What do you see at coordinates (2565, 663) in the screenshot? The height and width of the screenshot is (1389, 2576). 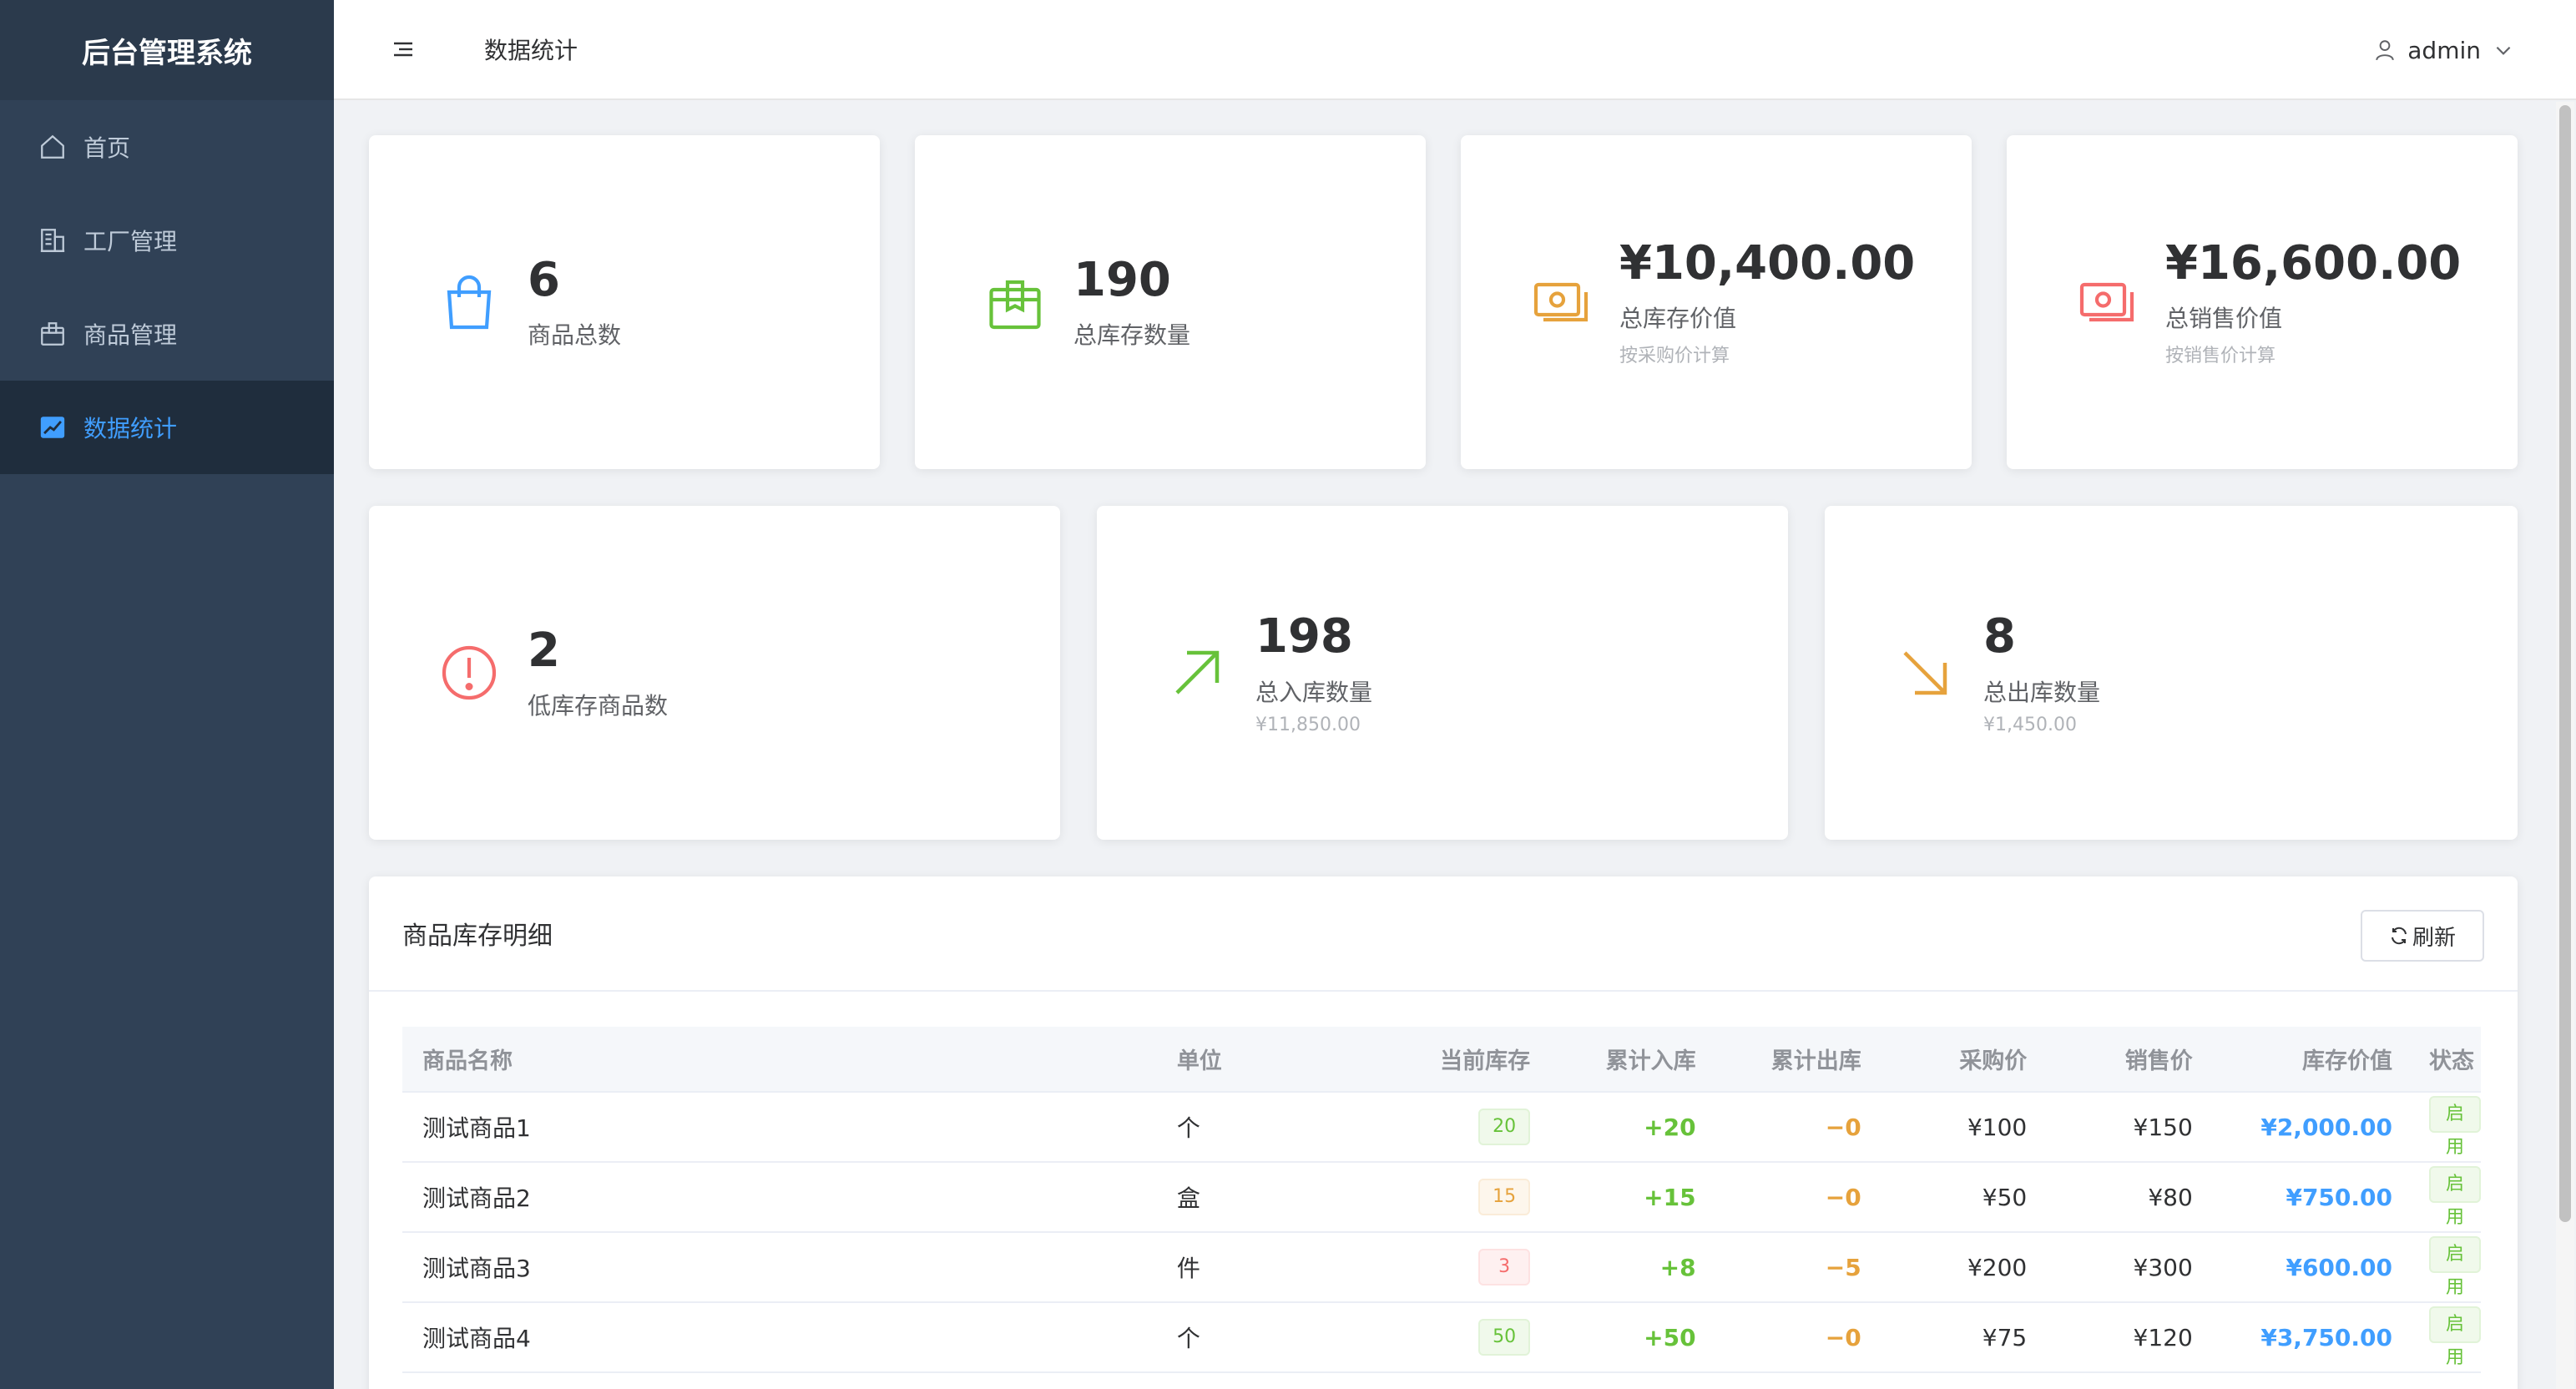 I see `scrollbar-thumb` at bounding box center [2565, 663].